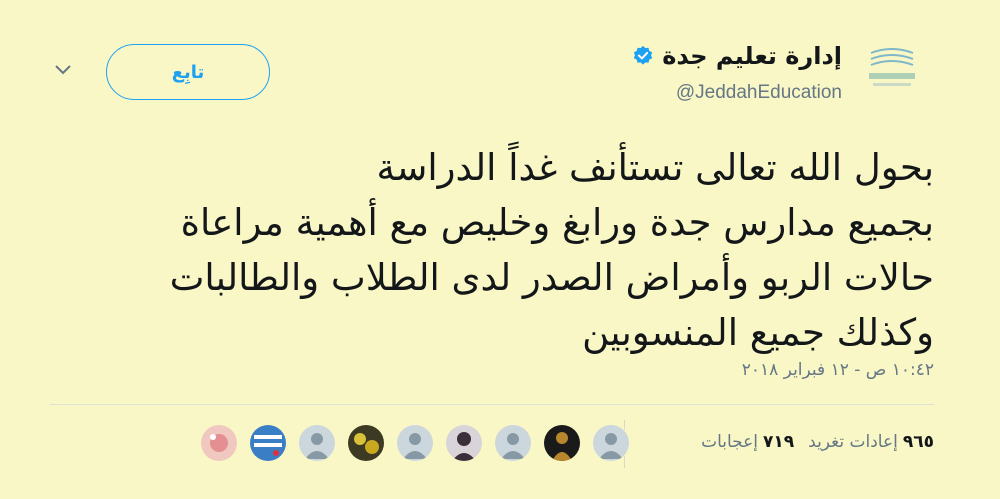 This screenshot has width=1000, height=499. What do you see at coordinates (188, 72) in the screenshot?
I see `follow-button: تابِع` at bounding box center [188, 72].